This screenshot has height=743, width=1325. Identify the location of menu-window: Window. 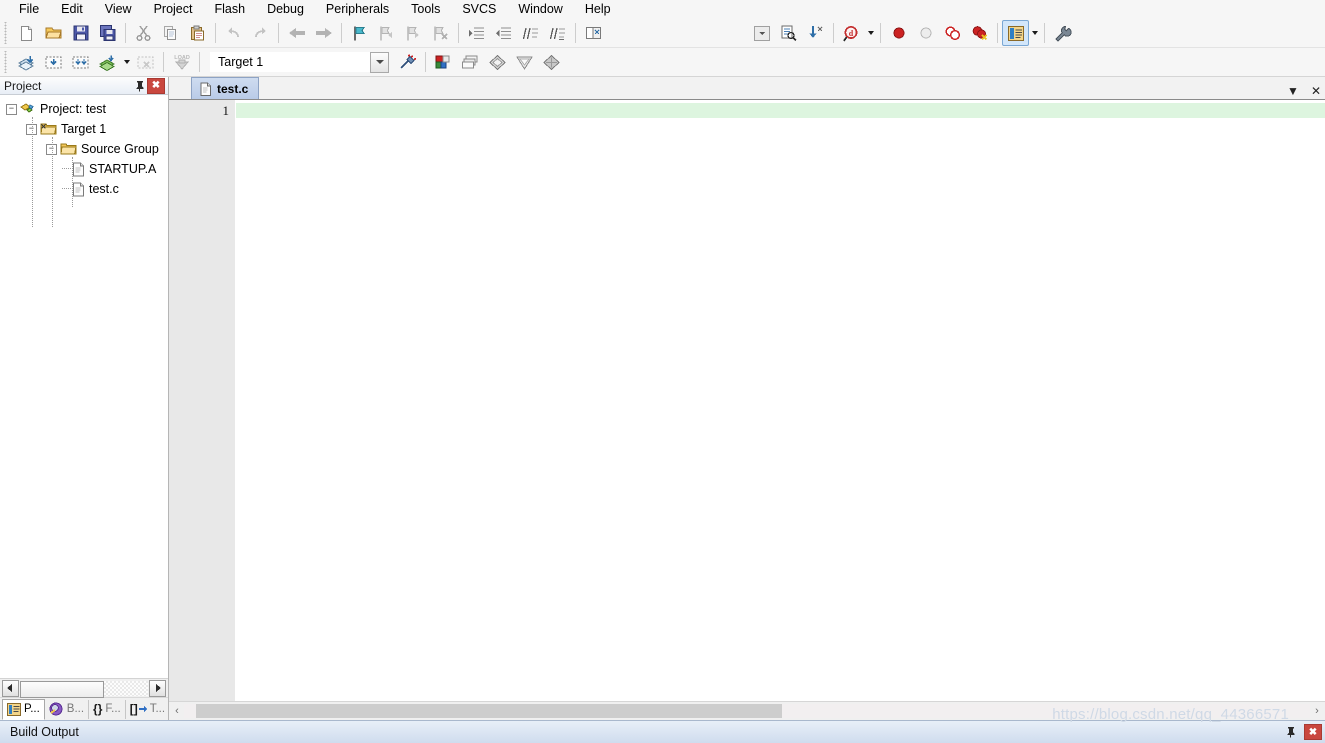
(540, 9).